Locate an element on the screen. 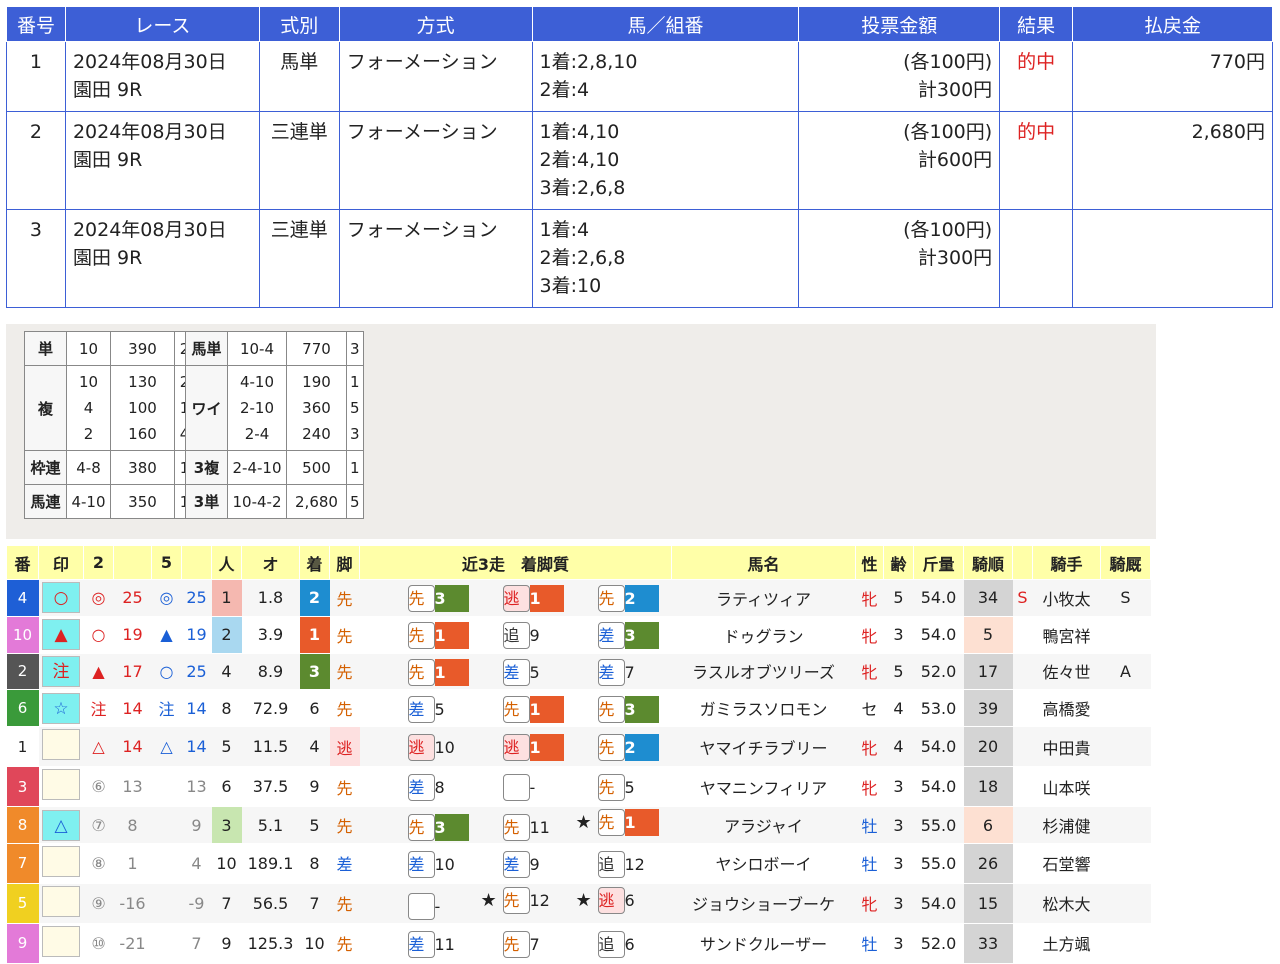 The image size is (1280, 964). jockey-name: 杉浦健 is located at coordinates (1066, 825).